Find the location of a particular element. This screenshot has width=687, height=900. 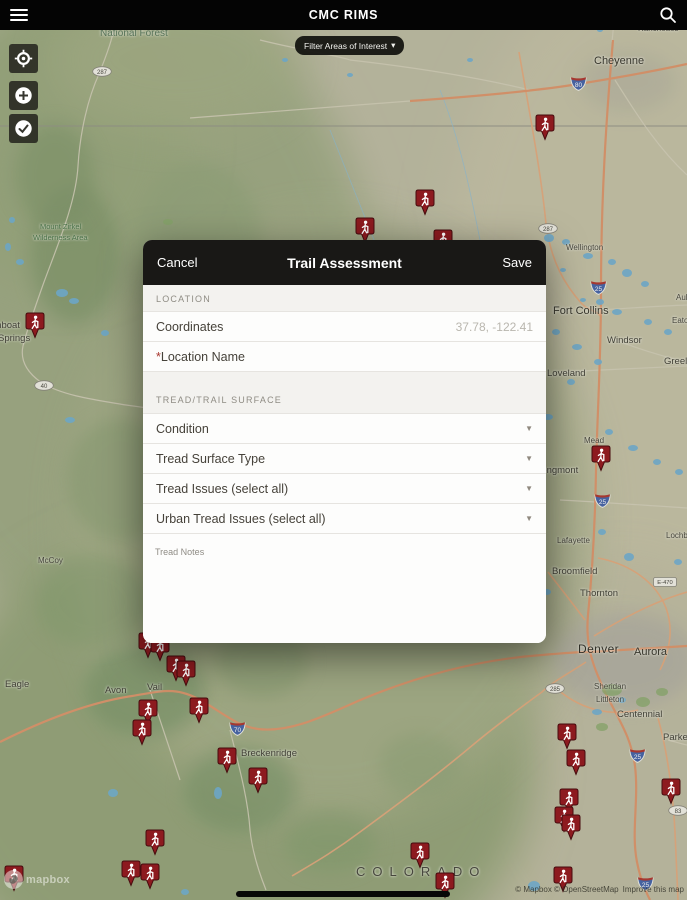

tread-surface-type-dropdown: Tread Surface Type ▼ is located at coordinates (344, 459).